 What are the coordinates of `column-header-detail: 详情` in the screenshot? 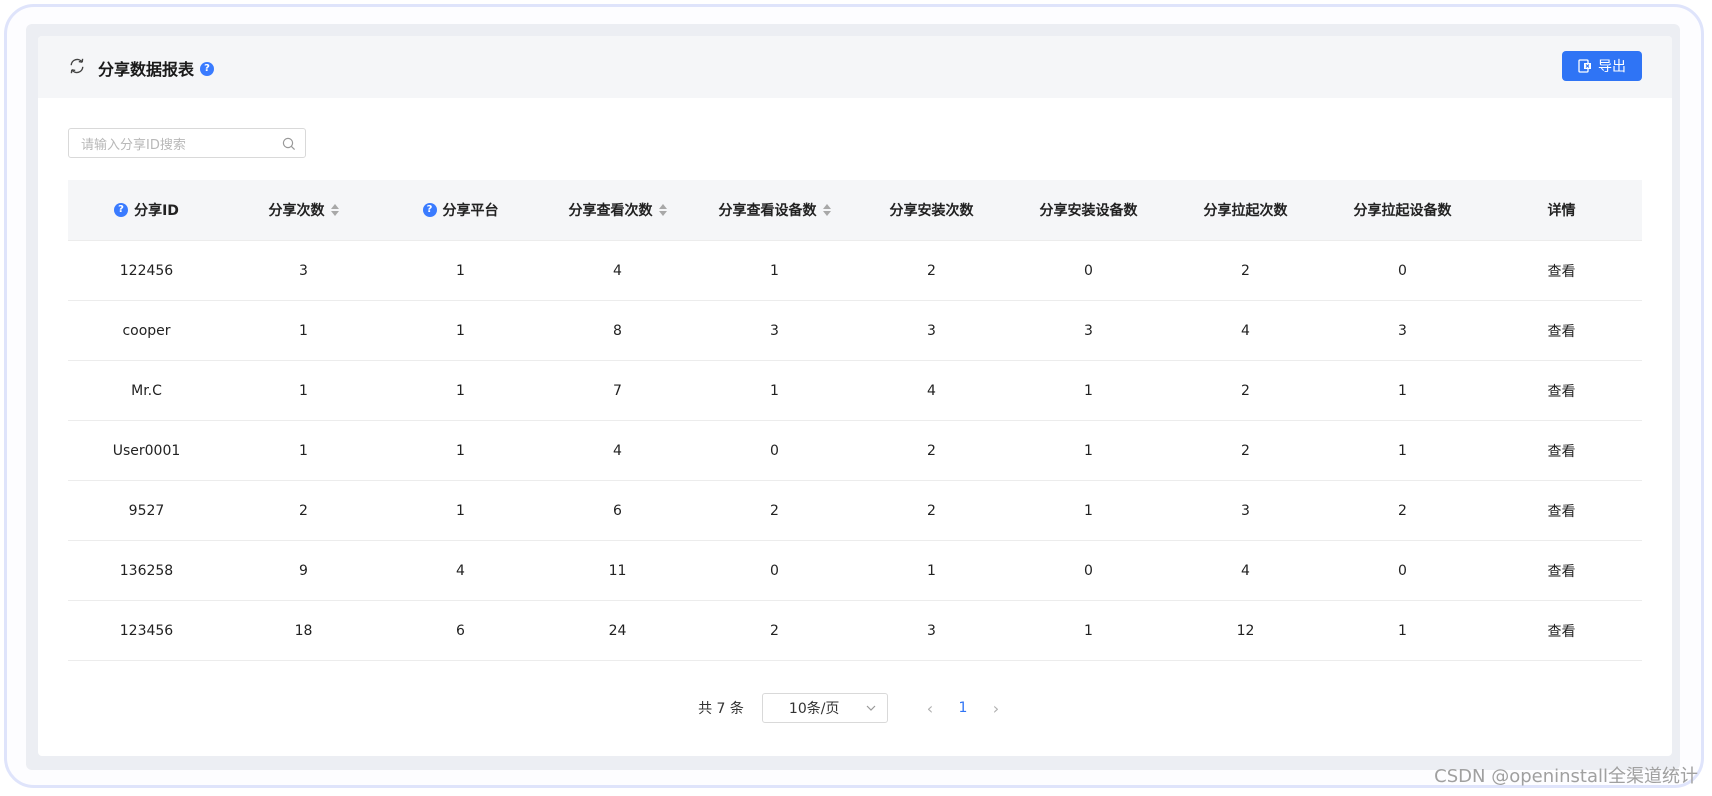 It's located at (1561, 210).